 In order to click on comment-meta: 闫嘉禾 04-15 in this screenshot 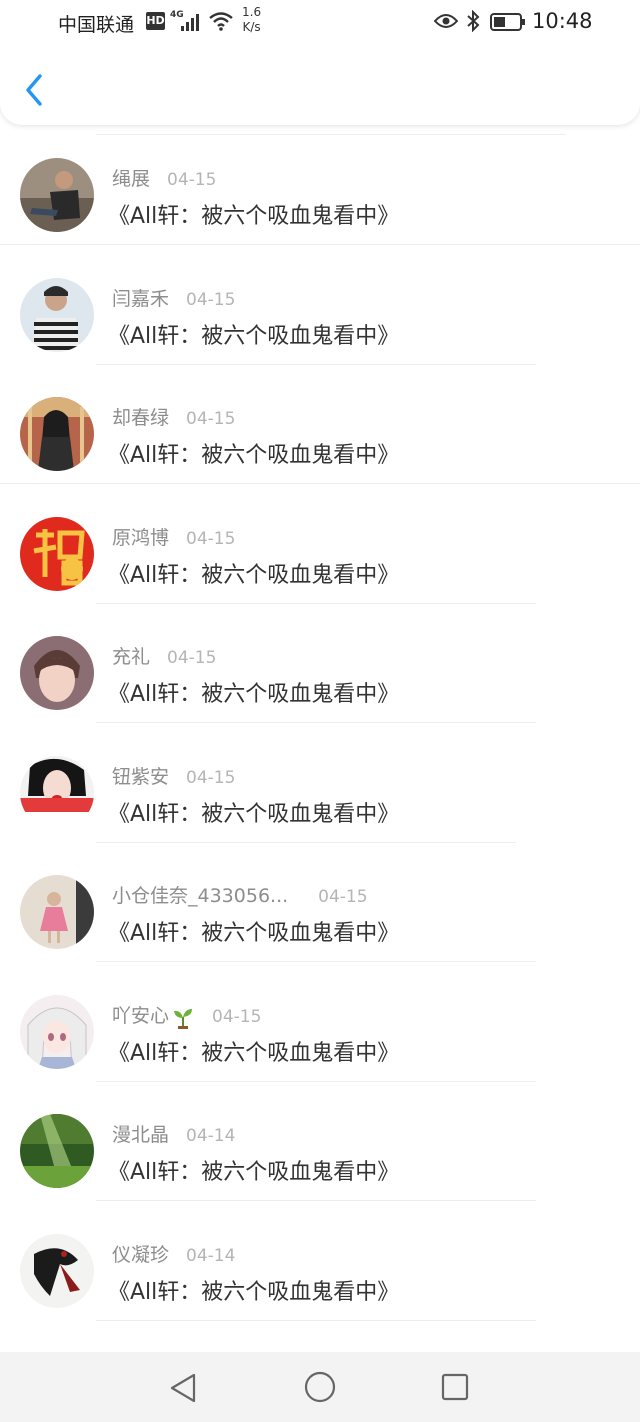, I will do `click(173, 297)`.